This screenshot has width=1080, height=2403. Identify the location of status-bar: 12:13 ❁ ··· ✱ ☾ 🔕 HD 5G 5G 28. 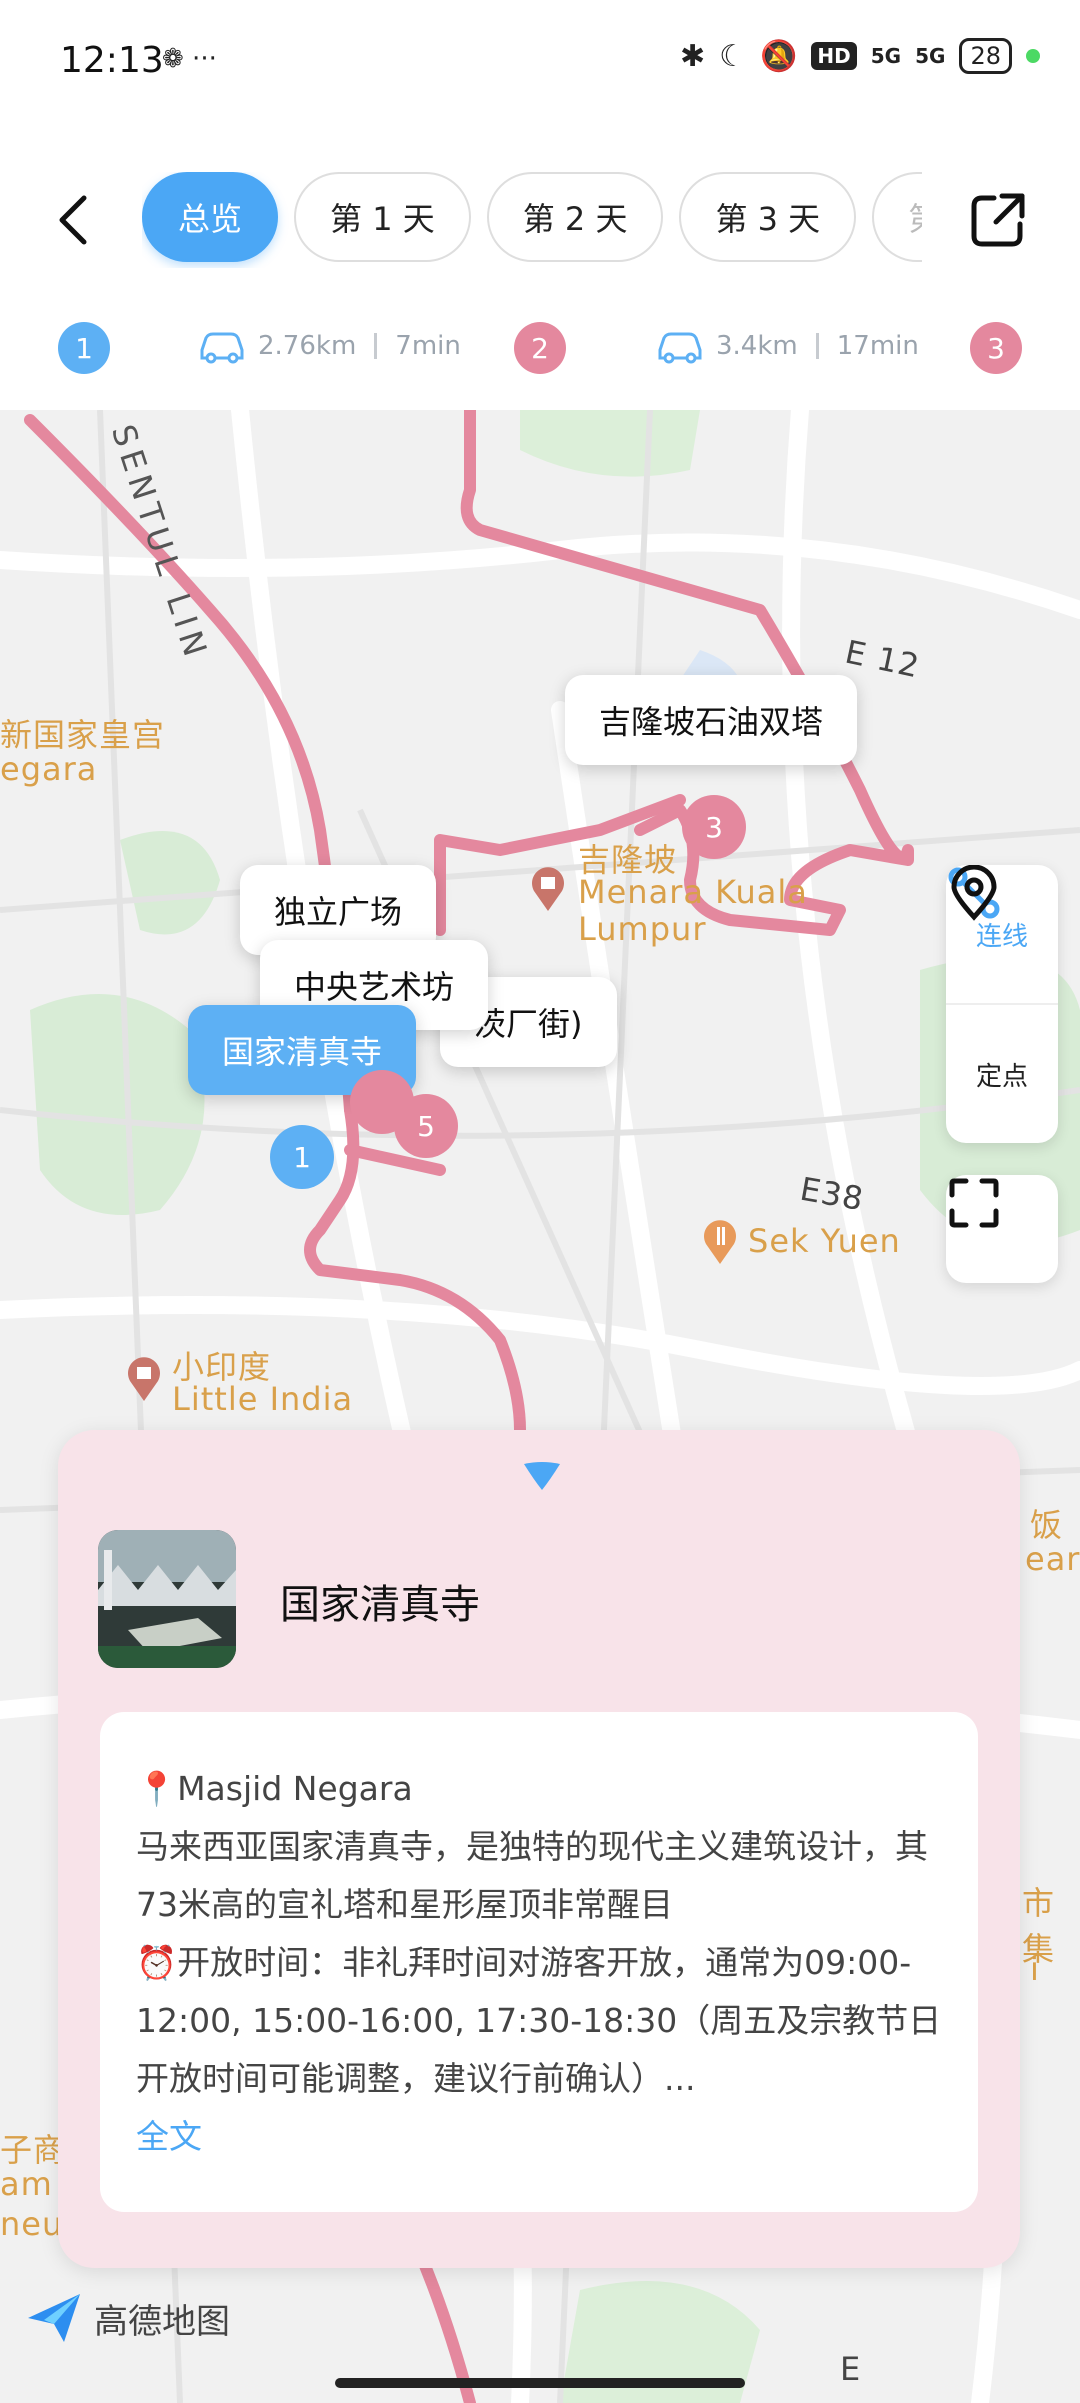
(540, 65).